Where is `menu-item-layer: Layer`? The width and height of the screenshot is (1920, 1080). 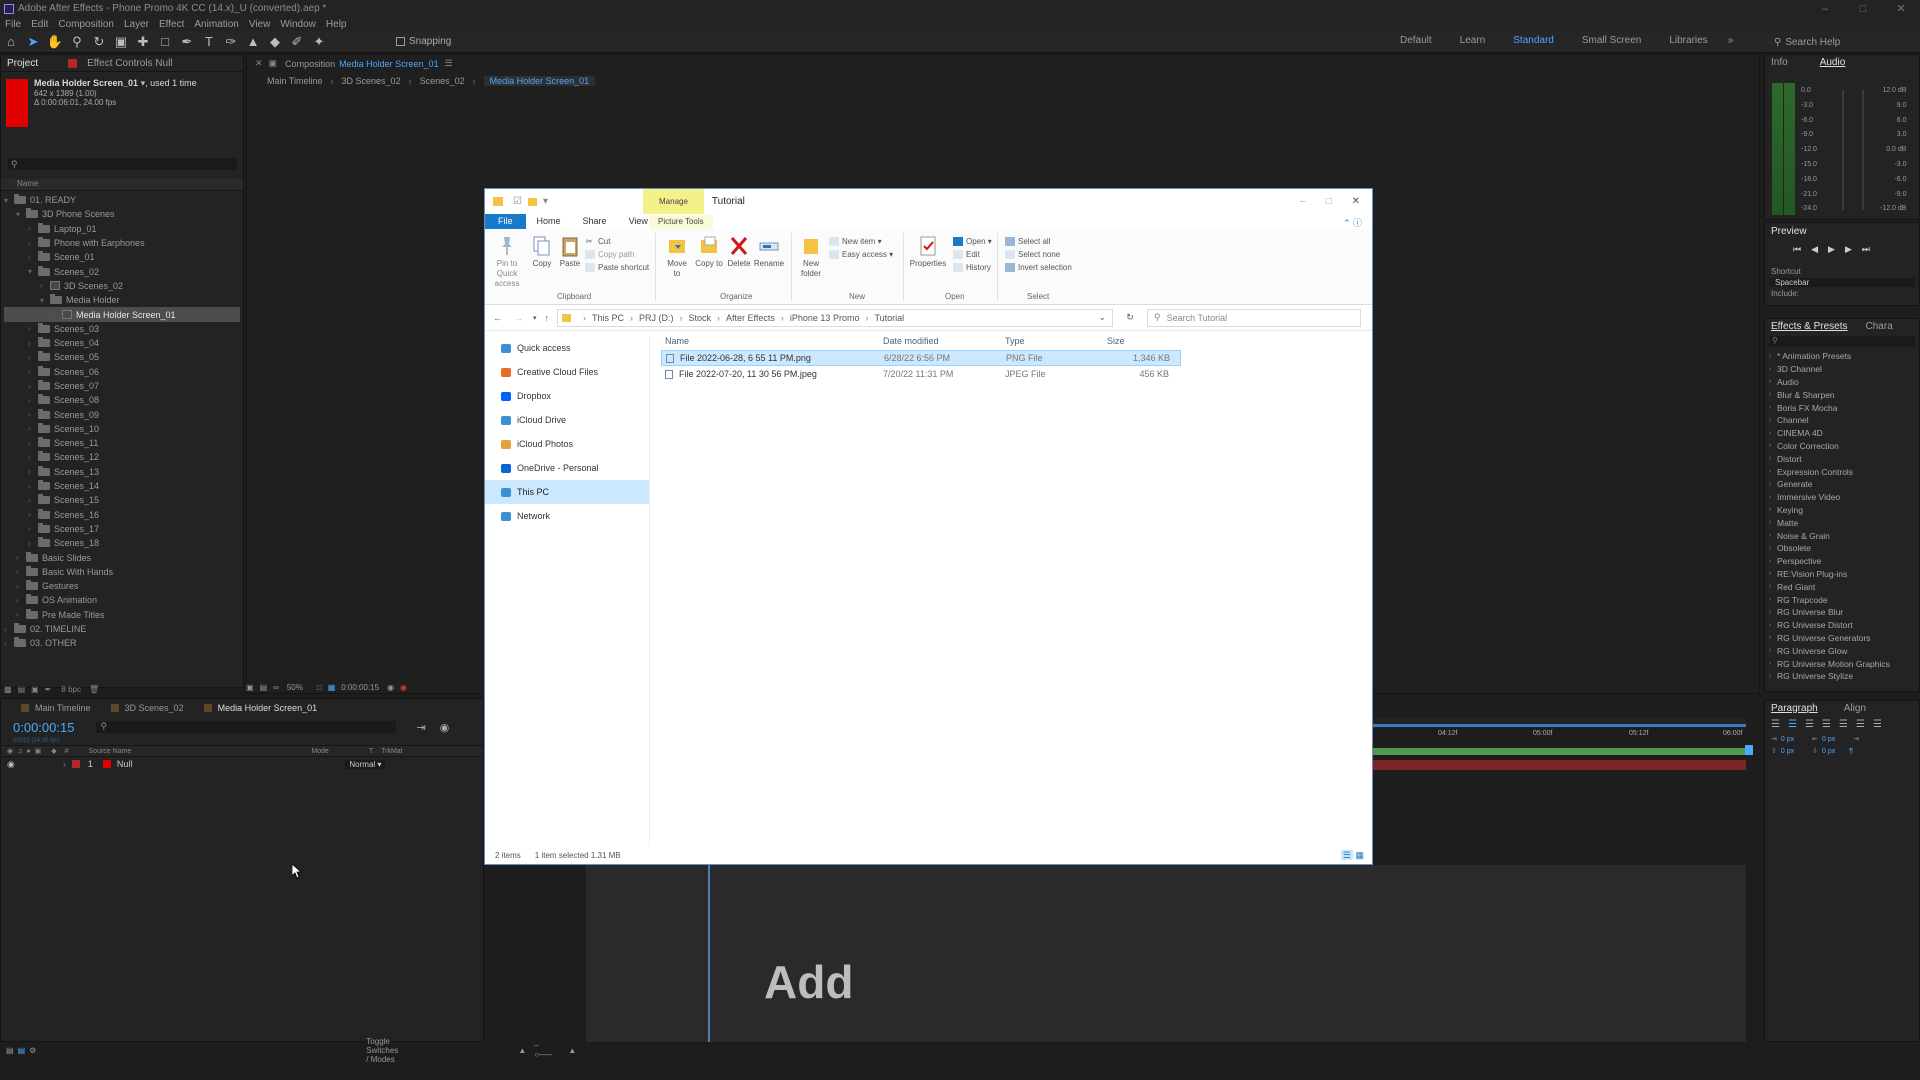
menu-item-layer: Layer is located at coordinates (136, 24).